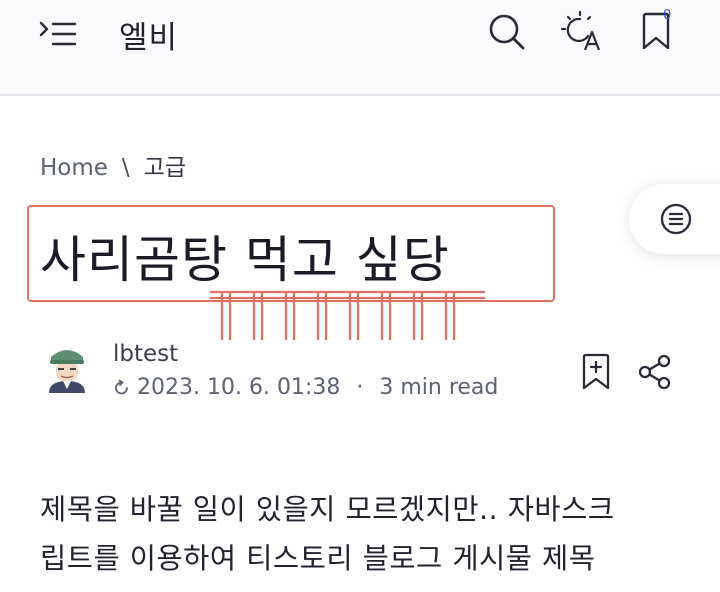  I want to click on share-button, so click(655, 372).